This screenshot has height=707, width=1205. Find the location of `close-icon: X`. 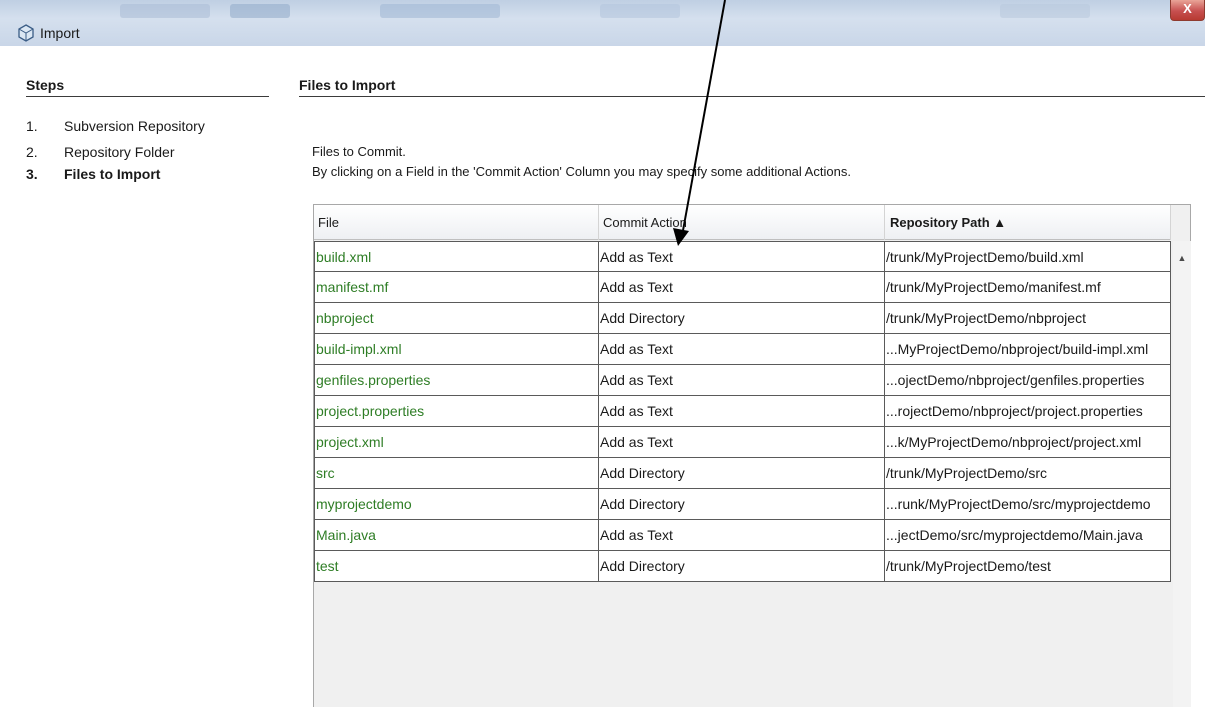

close-icon: X is located at coordinates (1187, 8).